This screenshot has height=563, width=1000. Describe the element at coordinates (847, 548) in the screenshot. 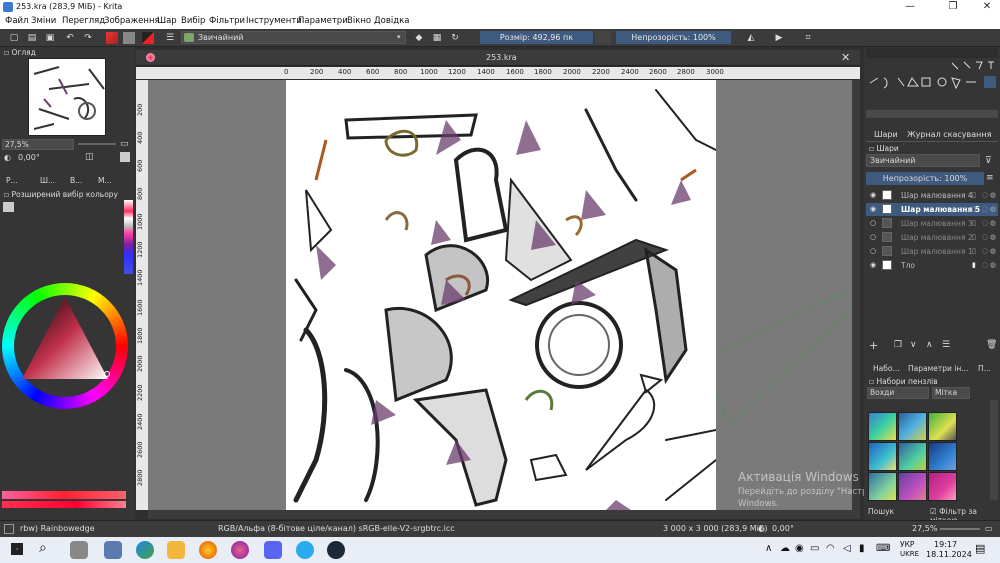

I see `volume-icon: ◁` at that location.